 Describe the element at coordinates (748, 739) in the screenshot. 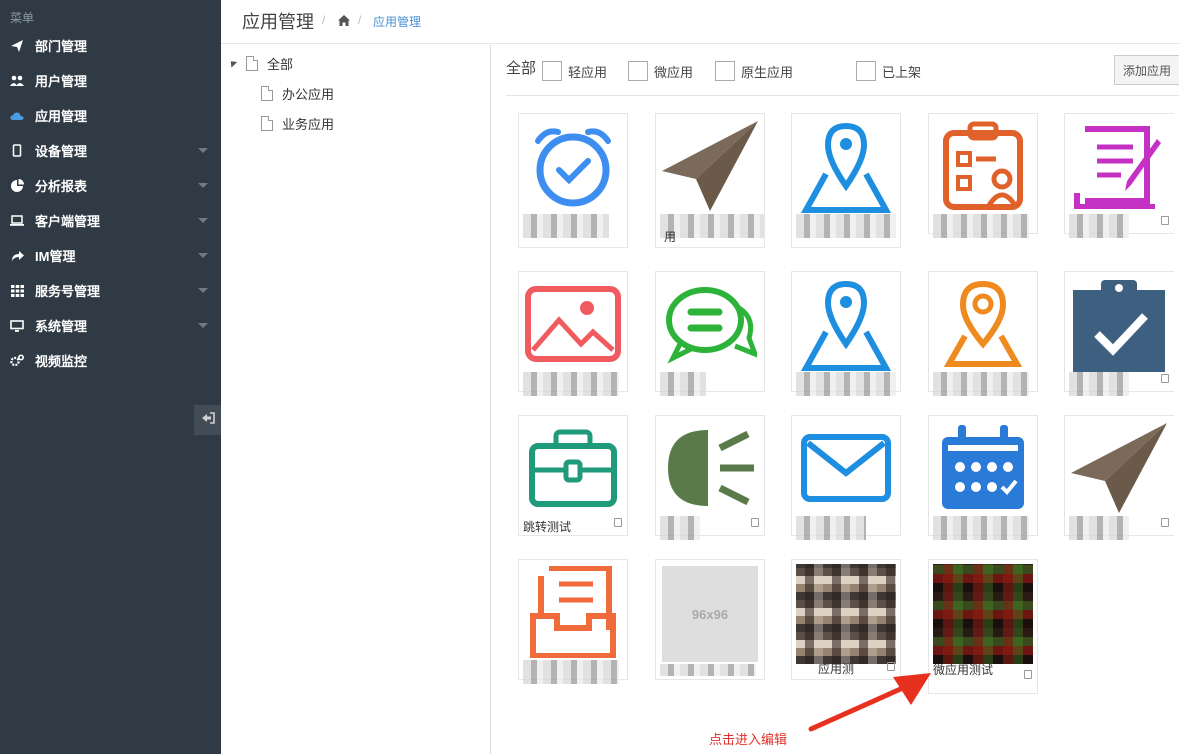

I see `annotation-label: 点击进入编辑` at that location.